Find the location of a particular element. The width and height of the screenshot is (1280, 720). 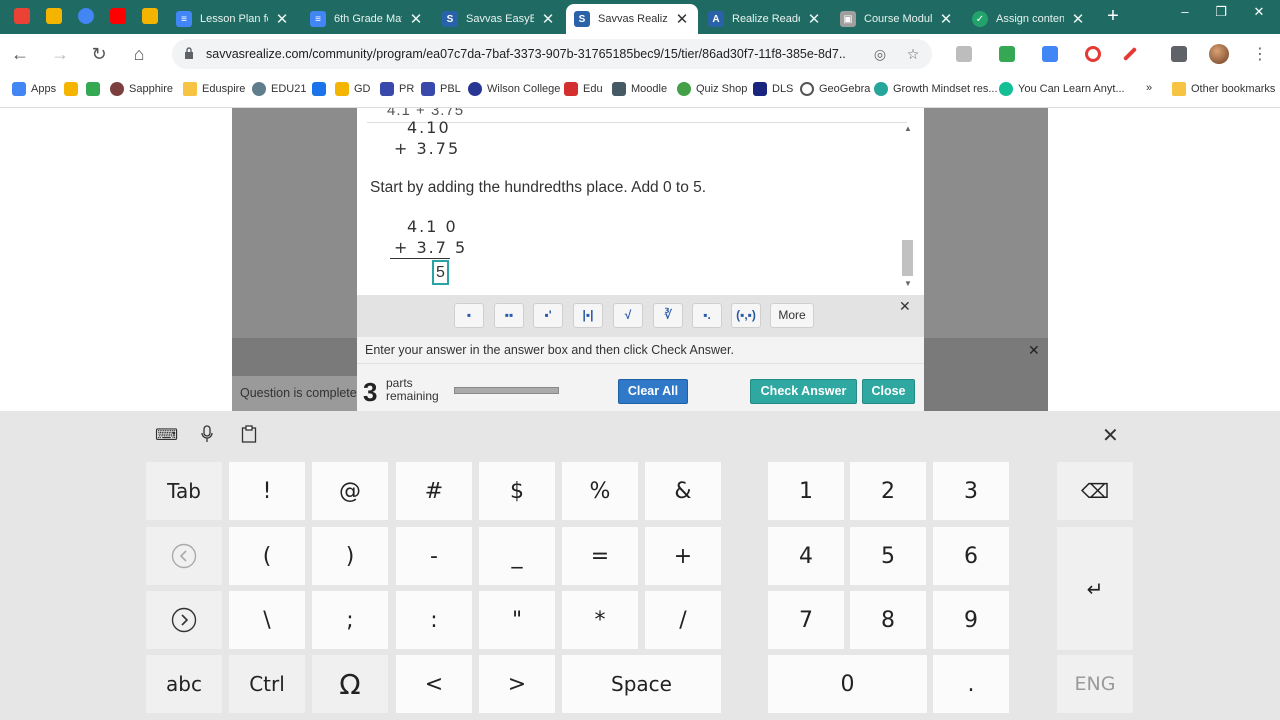

new-tab-button: + is located at coordinates (1113, 17).